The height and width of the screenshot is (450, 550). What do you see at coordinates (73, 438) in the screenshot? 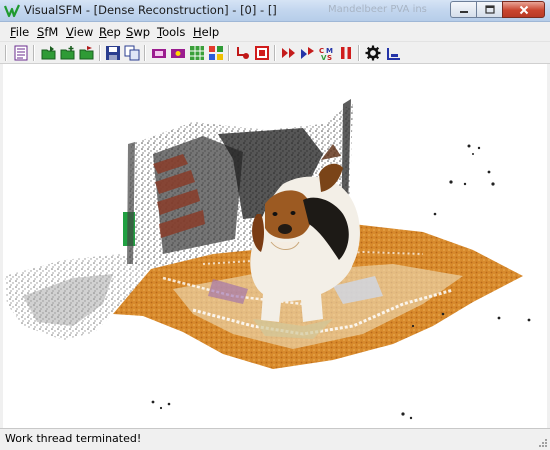
I see `status-message: Work thread terminated!` at bounding box center [73, 438].